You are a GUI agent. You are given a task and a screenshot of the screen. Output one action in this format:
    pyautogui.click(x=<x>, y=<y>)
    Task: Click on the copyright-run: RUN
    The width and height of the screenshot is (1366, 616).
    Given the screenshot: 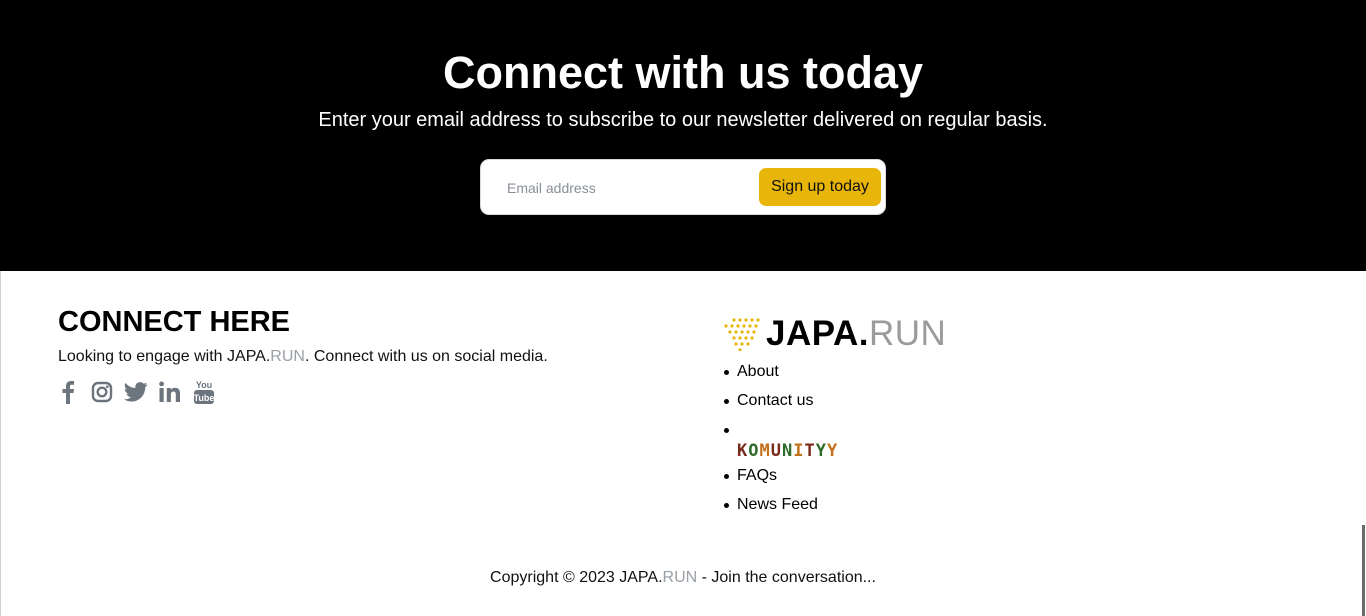 What is the action you would take?
    pyautogui.click(x=680, y=577)
    